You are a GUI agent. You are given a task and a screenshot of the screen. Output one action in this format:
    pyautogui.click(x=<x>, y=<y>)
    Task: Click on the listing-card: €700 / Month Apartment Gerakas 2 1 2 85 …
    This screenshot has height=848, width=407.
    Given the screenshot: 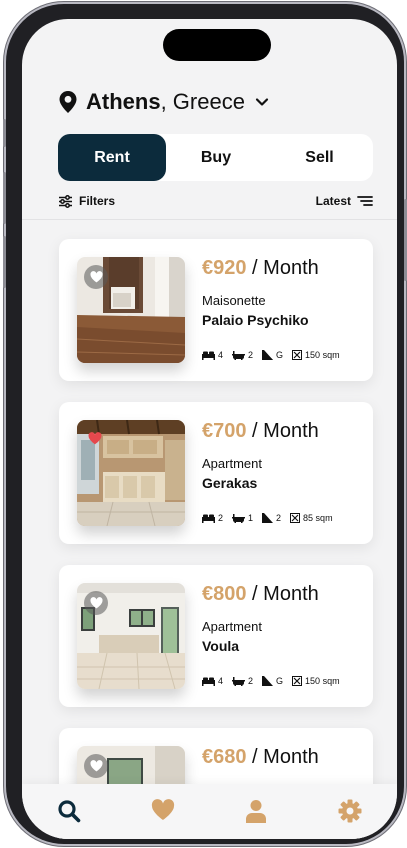 What is the action you would take?
    pyautogui.click(x=216, y=473)
    